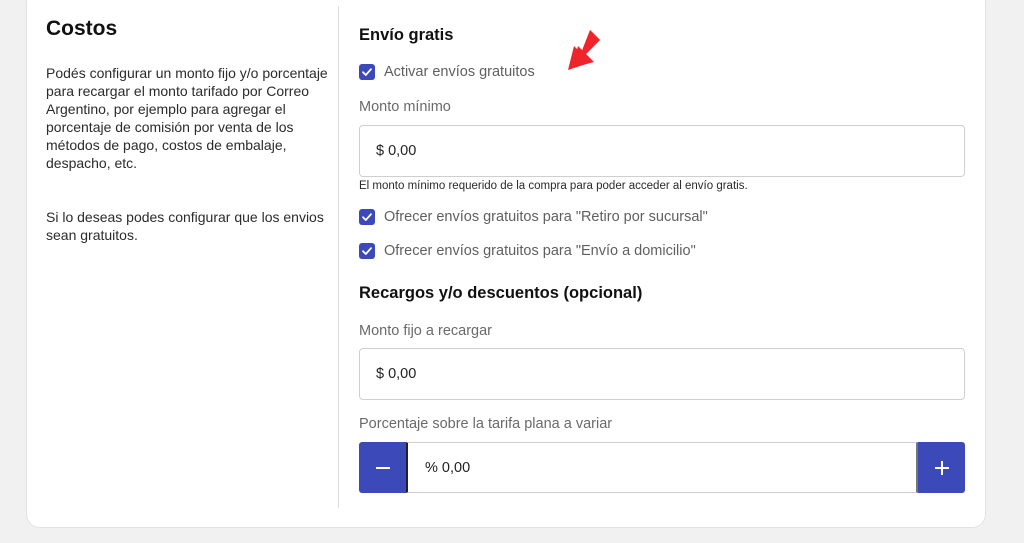  I want to click on red-arrow-icon, so click(584, 50).